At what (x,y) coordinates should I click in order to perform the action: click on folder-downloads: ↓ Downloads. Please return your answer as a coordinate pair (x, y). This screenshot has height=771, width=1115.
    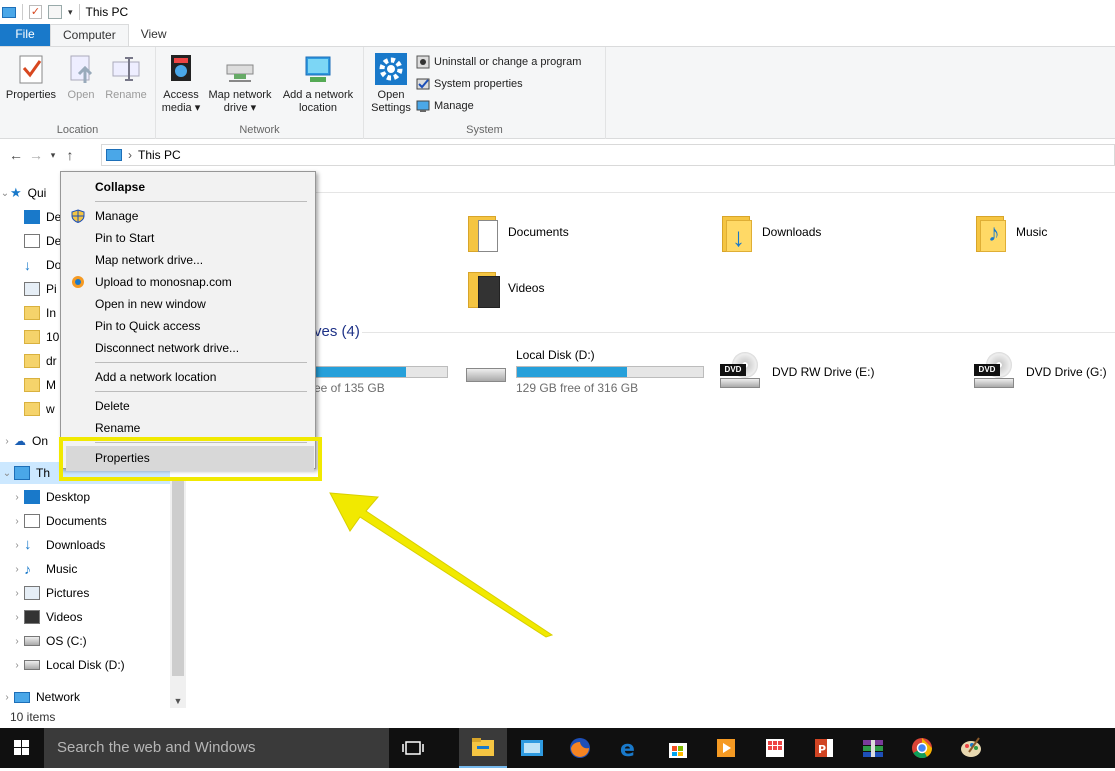
    Looking at the image, I should click on (771, 232).